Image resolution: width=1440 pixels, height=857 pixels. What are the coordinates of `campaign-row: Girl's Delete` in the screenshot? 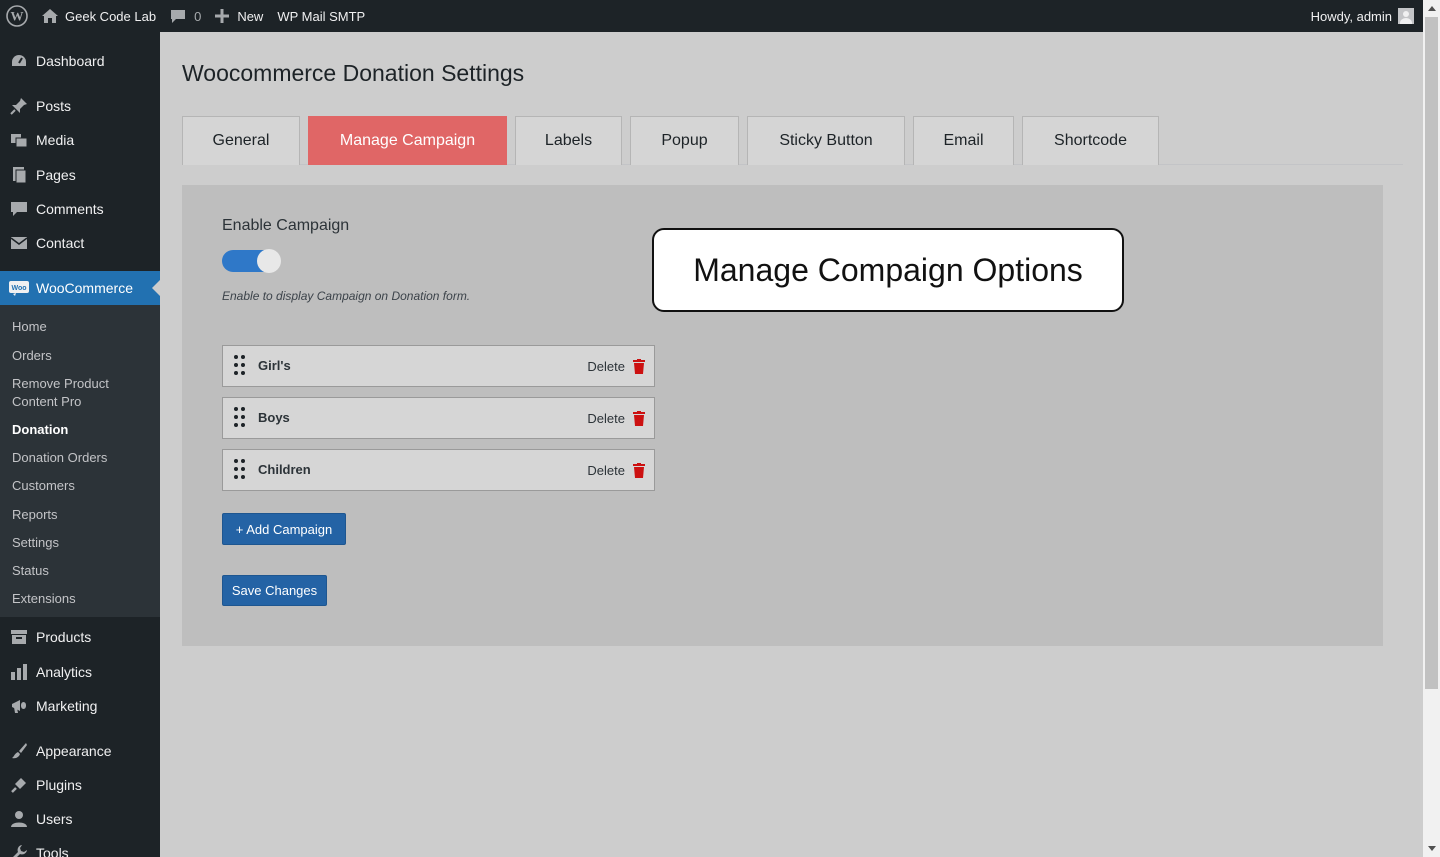 It's located at (438, 366).